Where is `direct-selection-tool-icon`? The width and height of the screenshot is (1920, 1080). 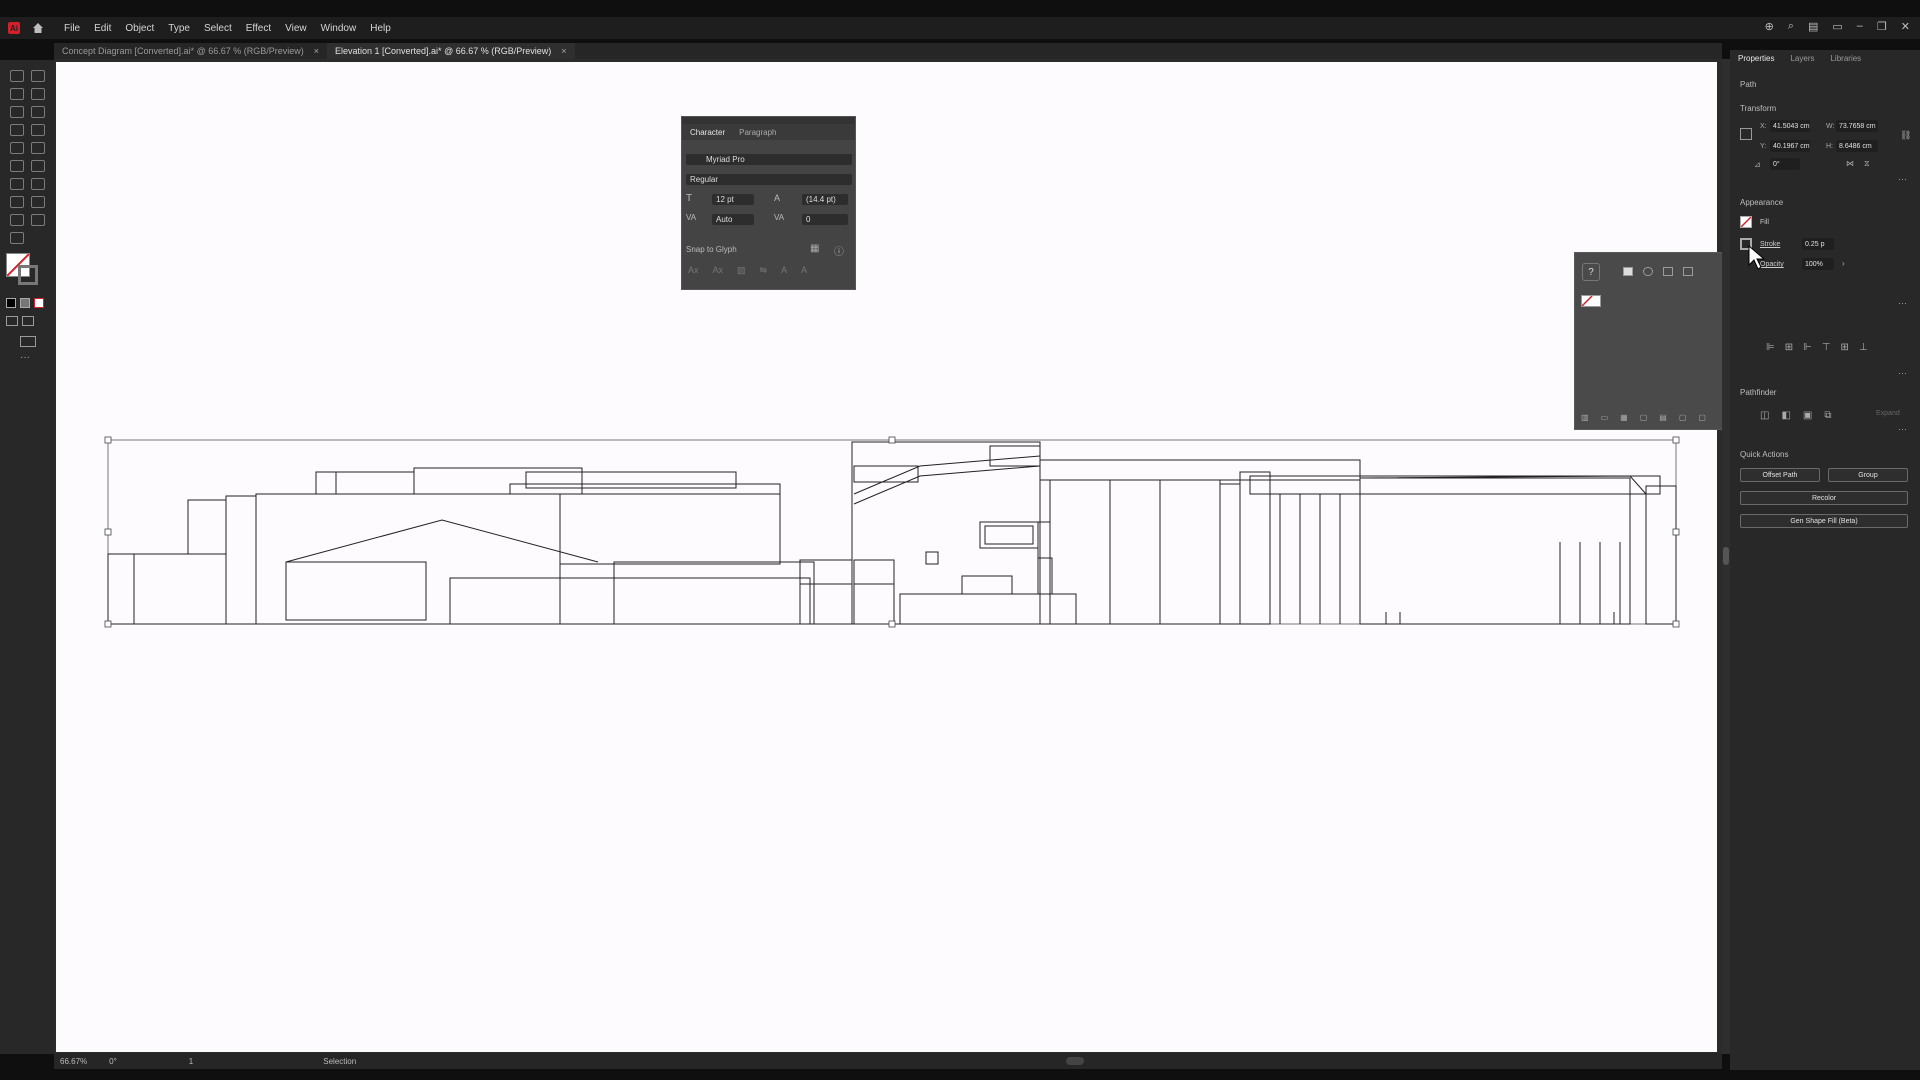
direct-selection-tool-icon is located at coordinates (38, 76).